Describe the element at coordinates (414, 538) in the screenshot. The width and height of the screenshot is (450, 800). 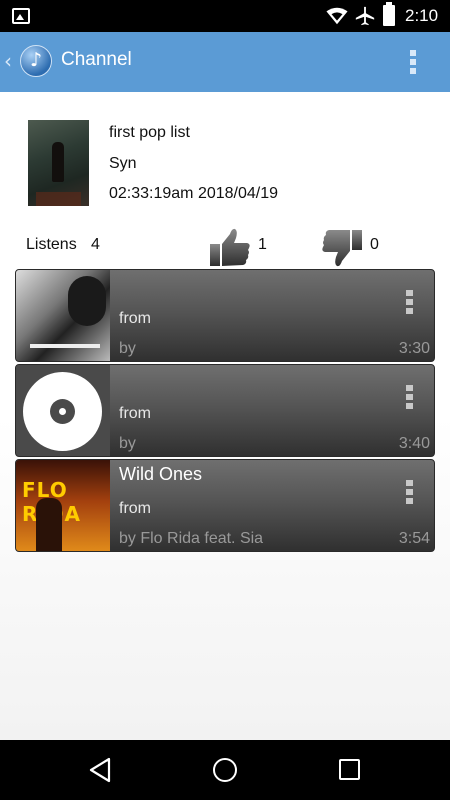
I see `song-duration: 3:54` at that location.